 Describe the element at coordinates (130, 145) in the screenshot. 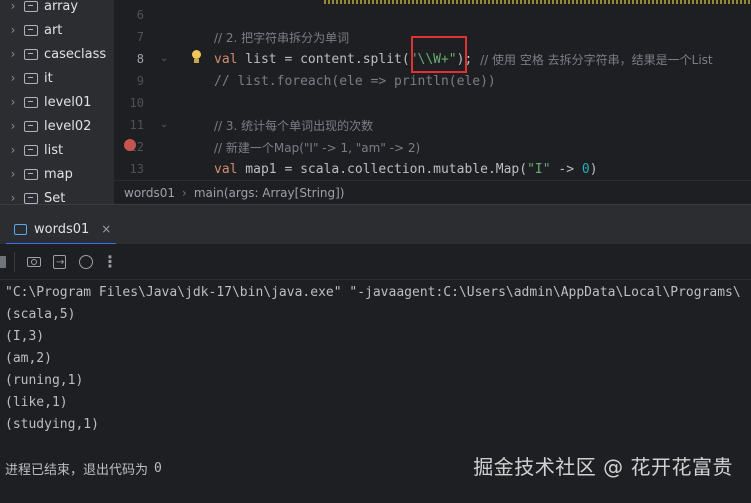

I see `breakpoint-icon` at that location.